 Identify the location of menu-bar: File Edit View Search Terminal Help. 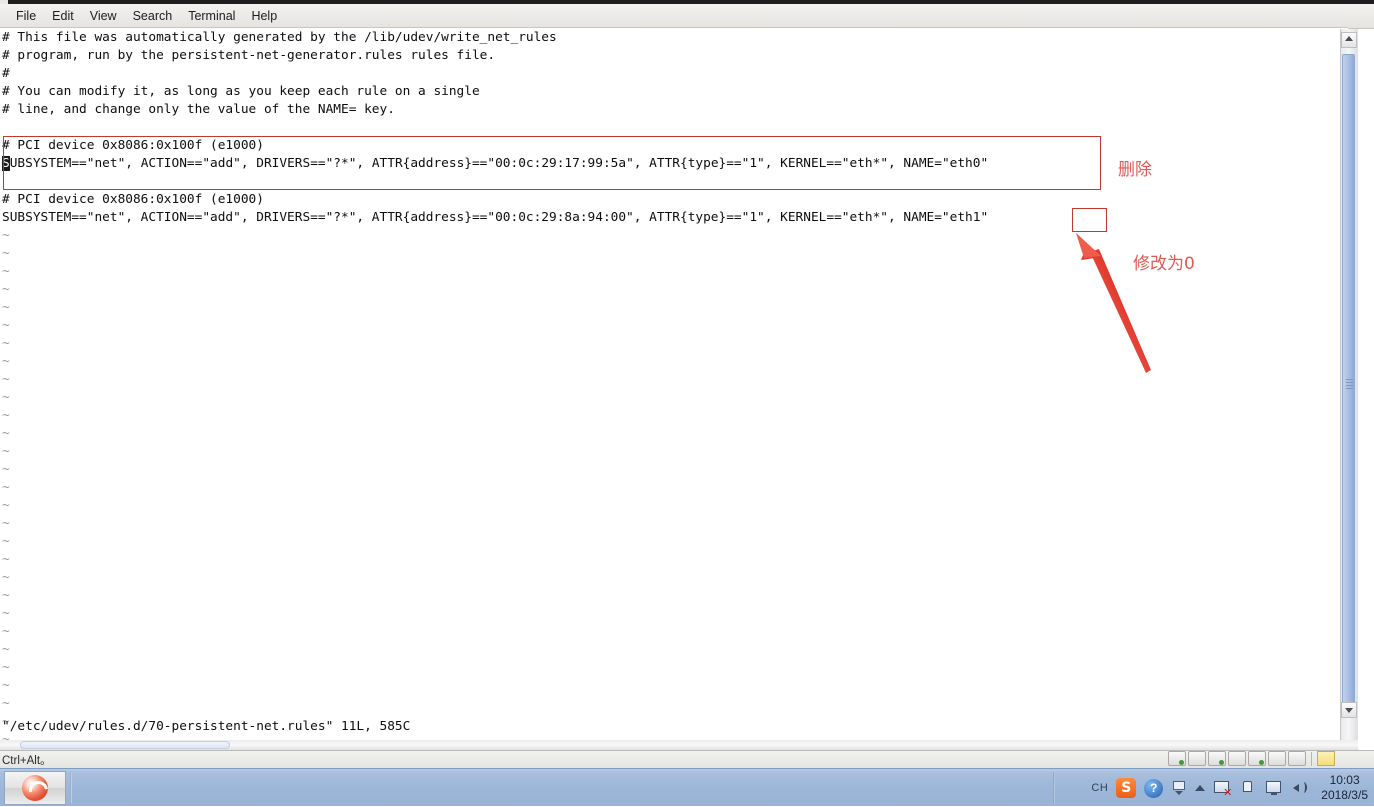
(674, 16).